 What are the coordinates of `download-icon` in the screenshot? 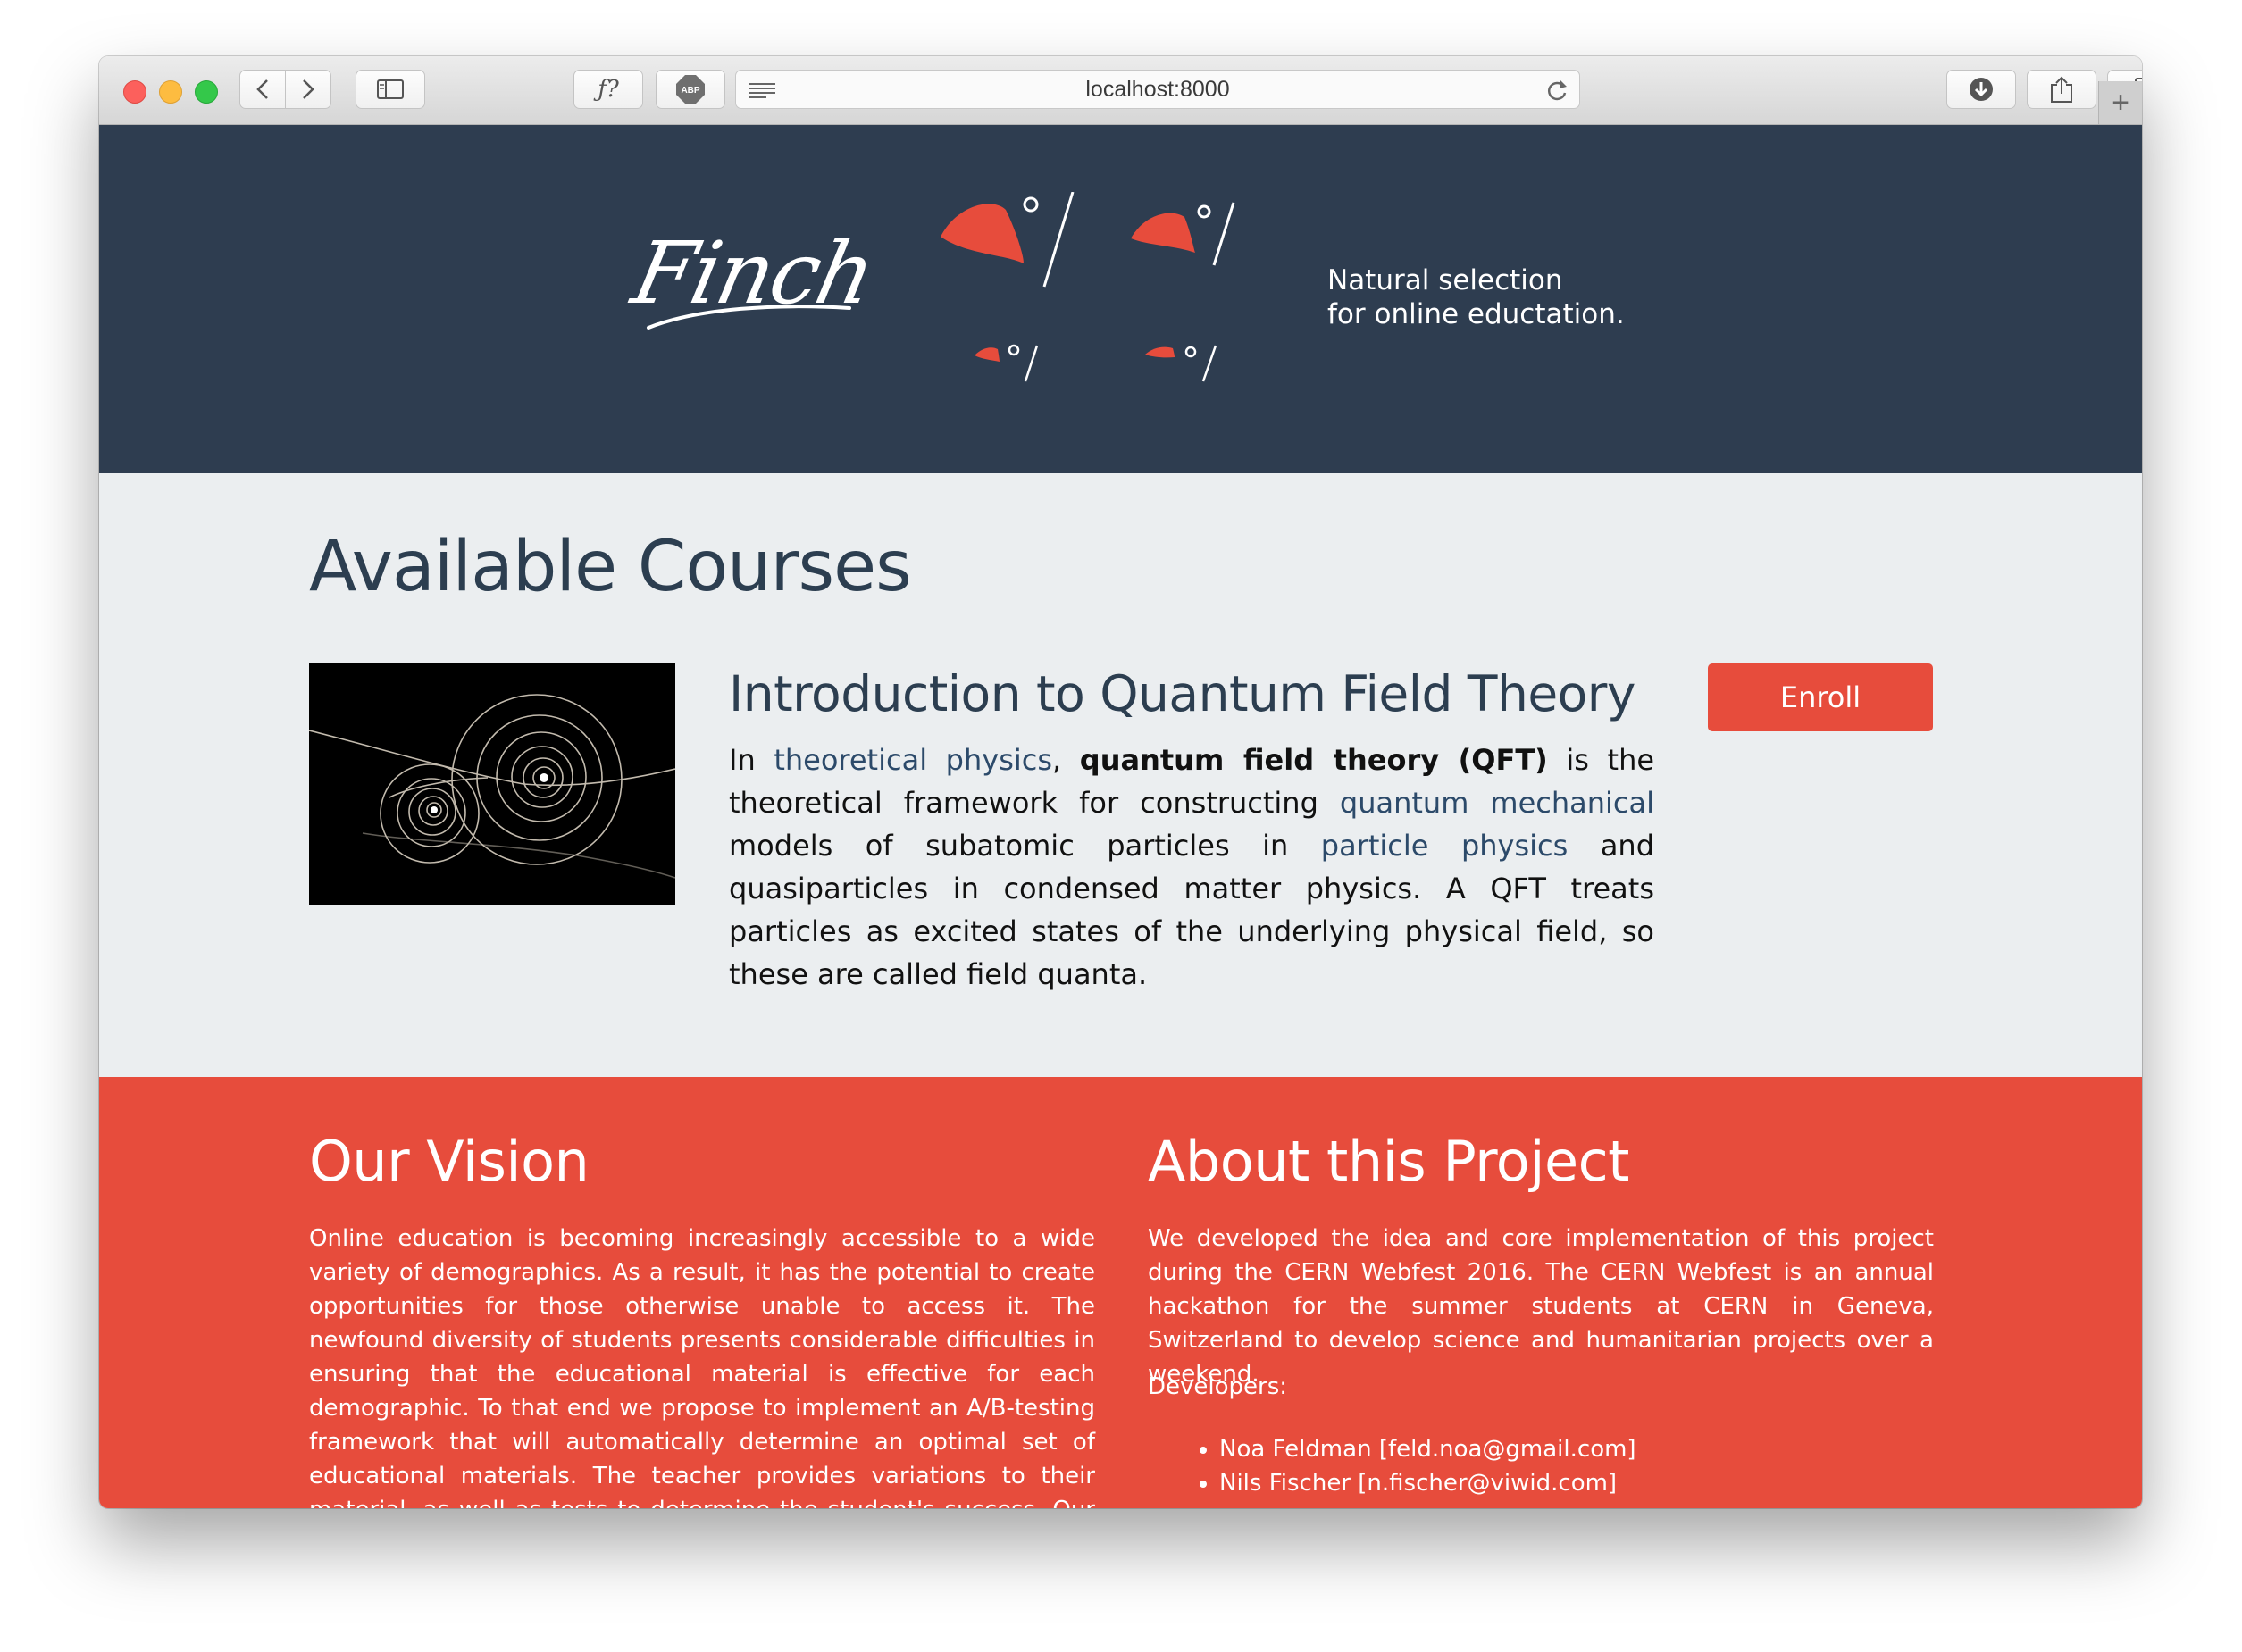 It's located at (1982, 89).